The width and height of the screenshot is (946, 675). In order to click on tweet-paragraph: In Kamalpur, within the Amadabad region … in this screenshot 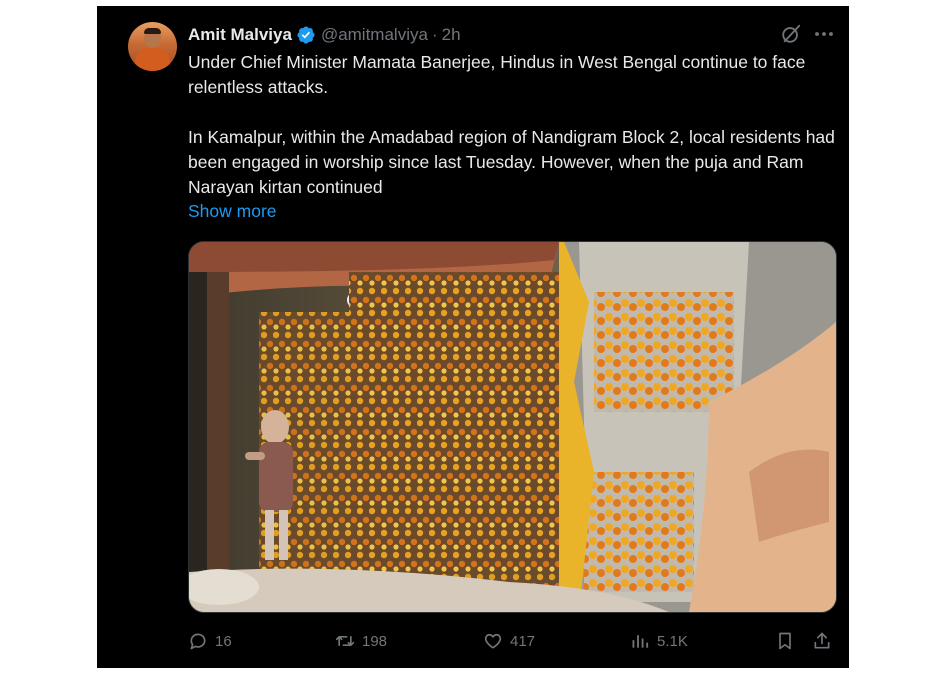, I will do `click(511, 162)`.